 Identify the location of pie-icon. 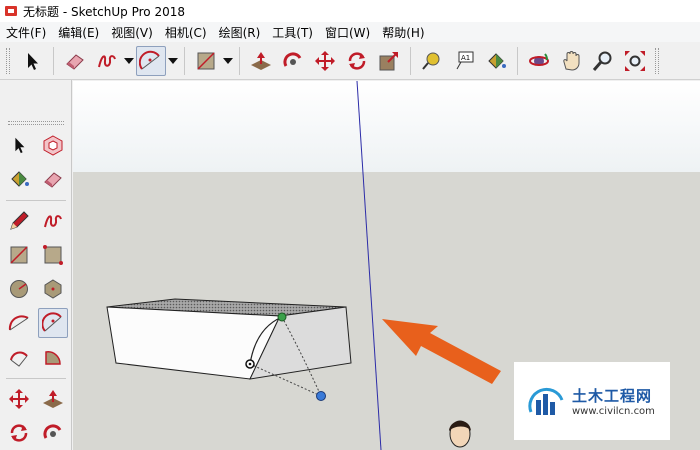
(53, 358).